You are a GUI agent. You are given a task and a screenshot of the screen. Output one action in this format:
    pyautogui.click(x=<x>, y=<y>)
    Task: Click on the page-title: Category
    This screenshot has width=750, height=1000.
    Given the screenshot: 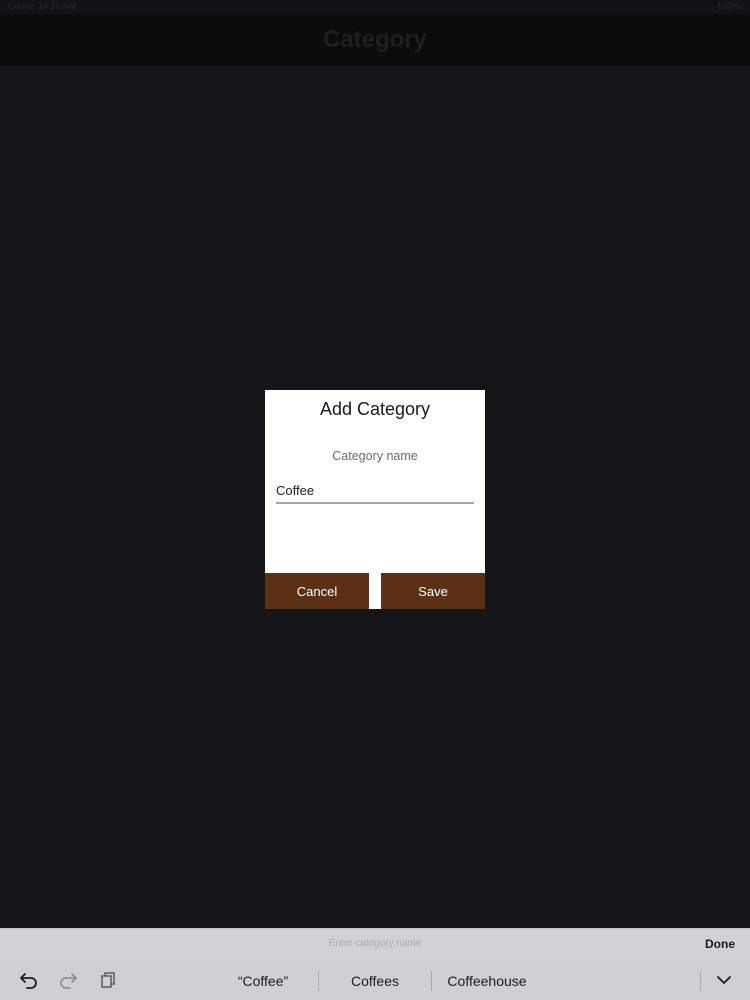 What is the action you would take?
    pyautogui.click(x=375, y=39)
    